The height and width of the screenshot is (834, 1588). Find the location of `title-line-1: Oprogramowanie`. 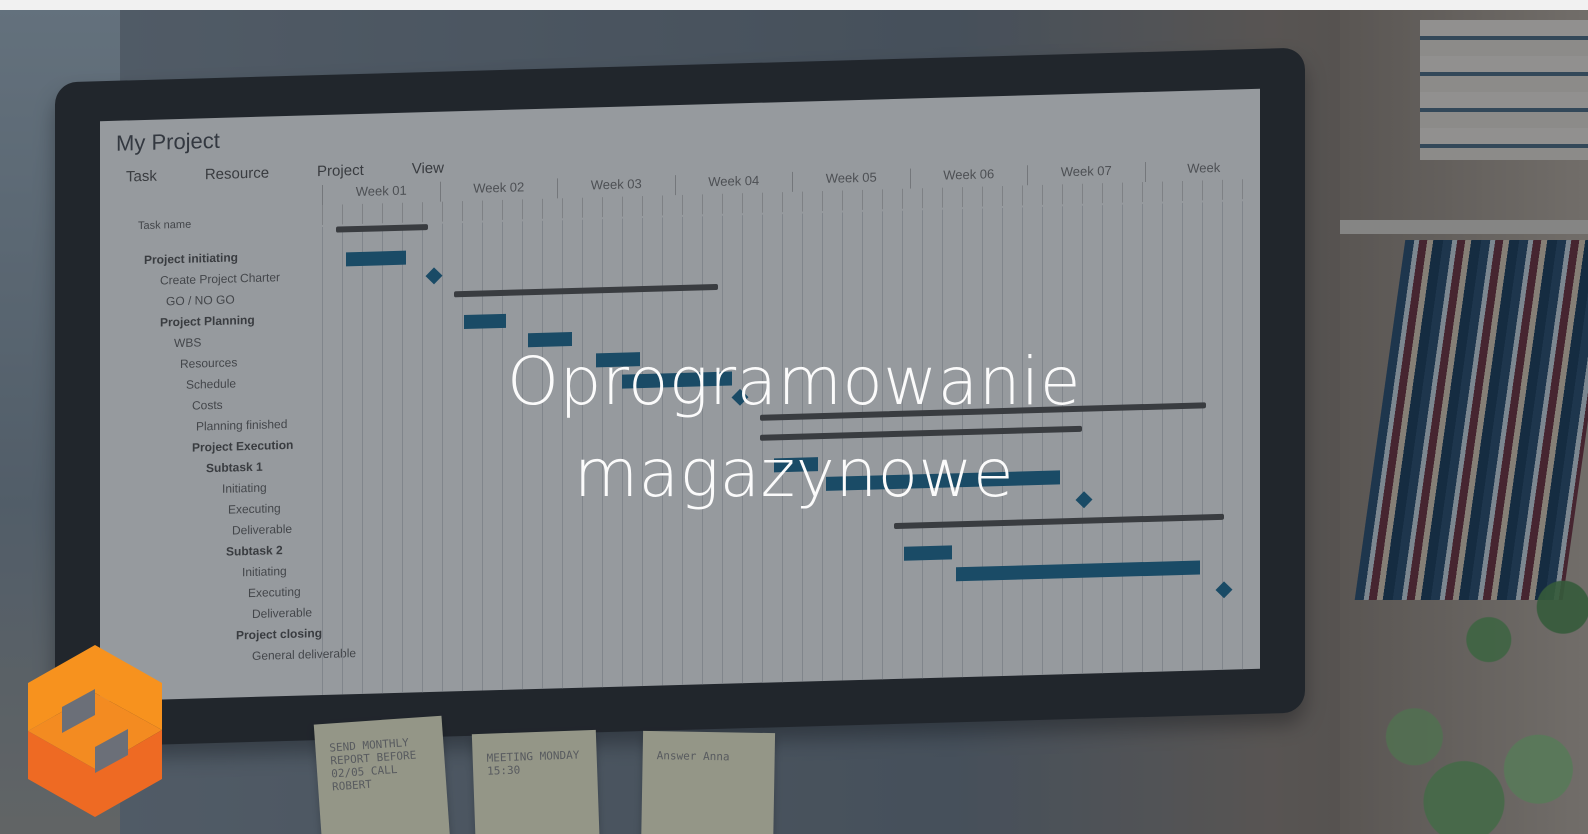

title-line-1: Oprogramowanie is located at coordinates (794, 381).